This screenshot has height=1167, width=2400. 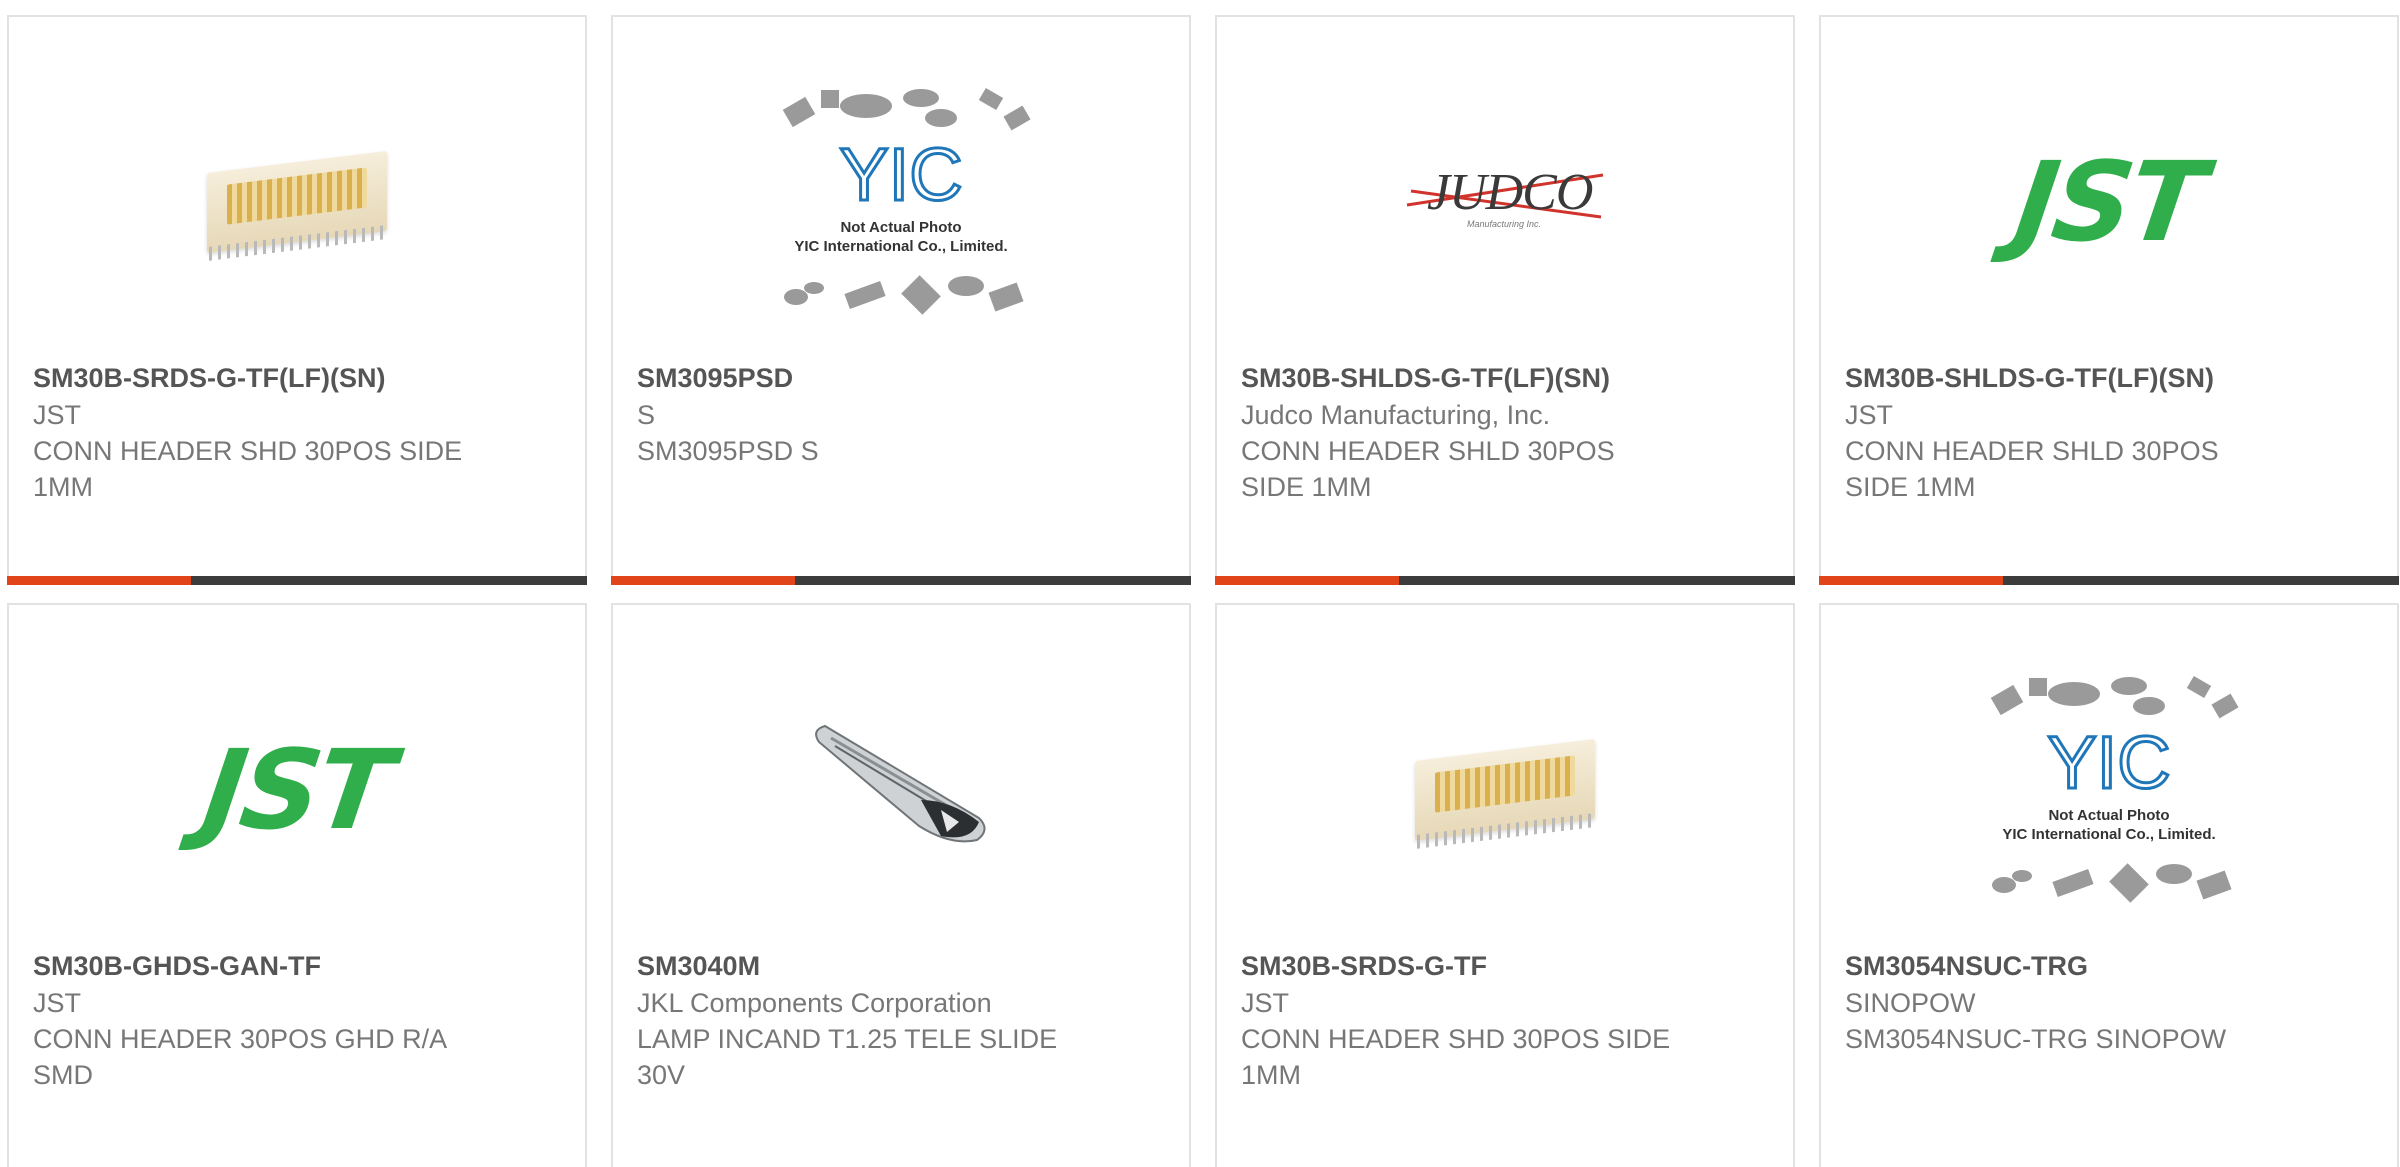 What do you see at coordinates (814, 1003) in the screenshot?
I see `manufacturer: JKL Components Corporation` at bounding box center [814, 1003].